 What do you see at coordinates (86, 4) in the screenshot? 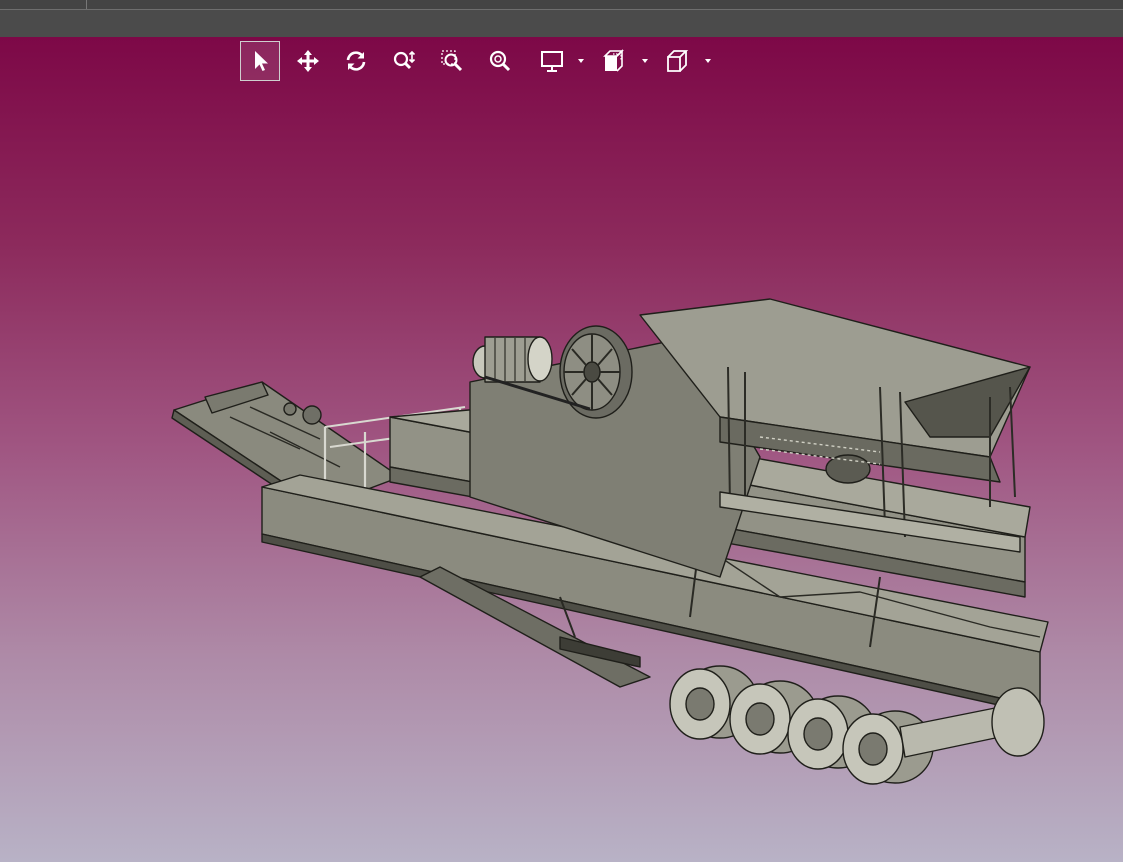
I see `tab-separator` at bounding box center [86, 4].